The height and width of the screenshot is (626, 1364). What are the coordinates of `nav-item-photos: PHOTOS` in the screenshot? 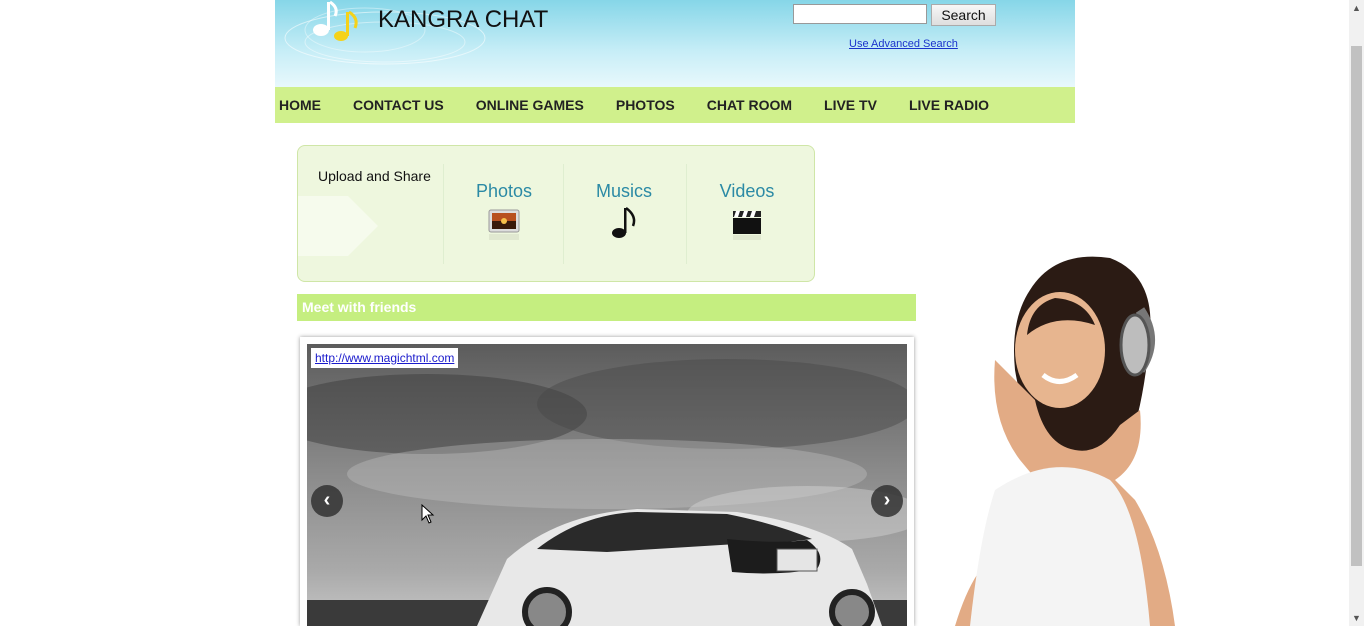 It's located at (643, 105).